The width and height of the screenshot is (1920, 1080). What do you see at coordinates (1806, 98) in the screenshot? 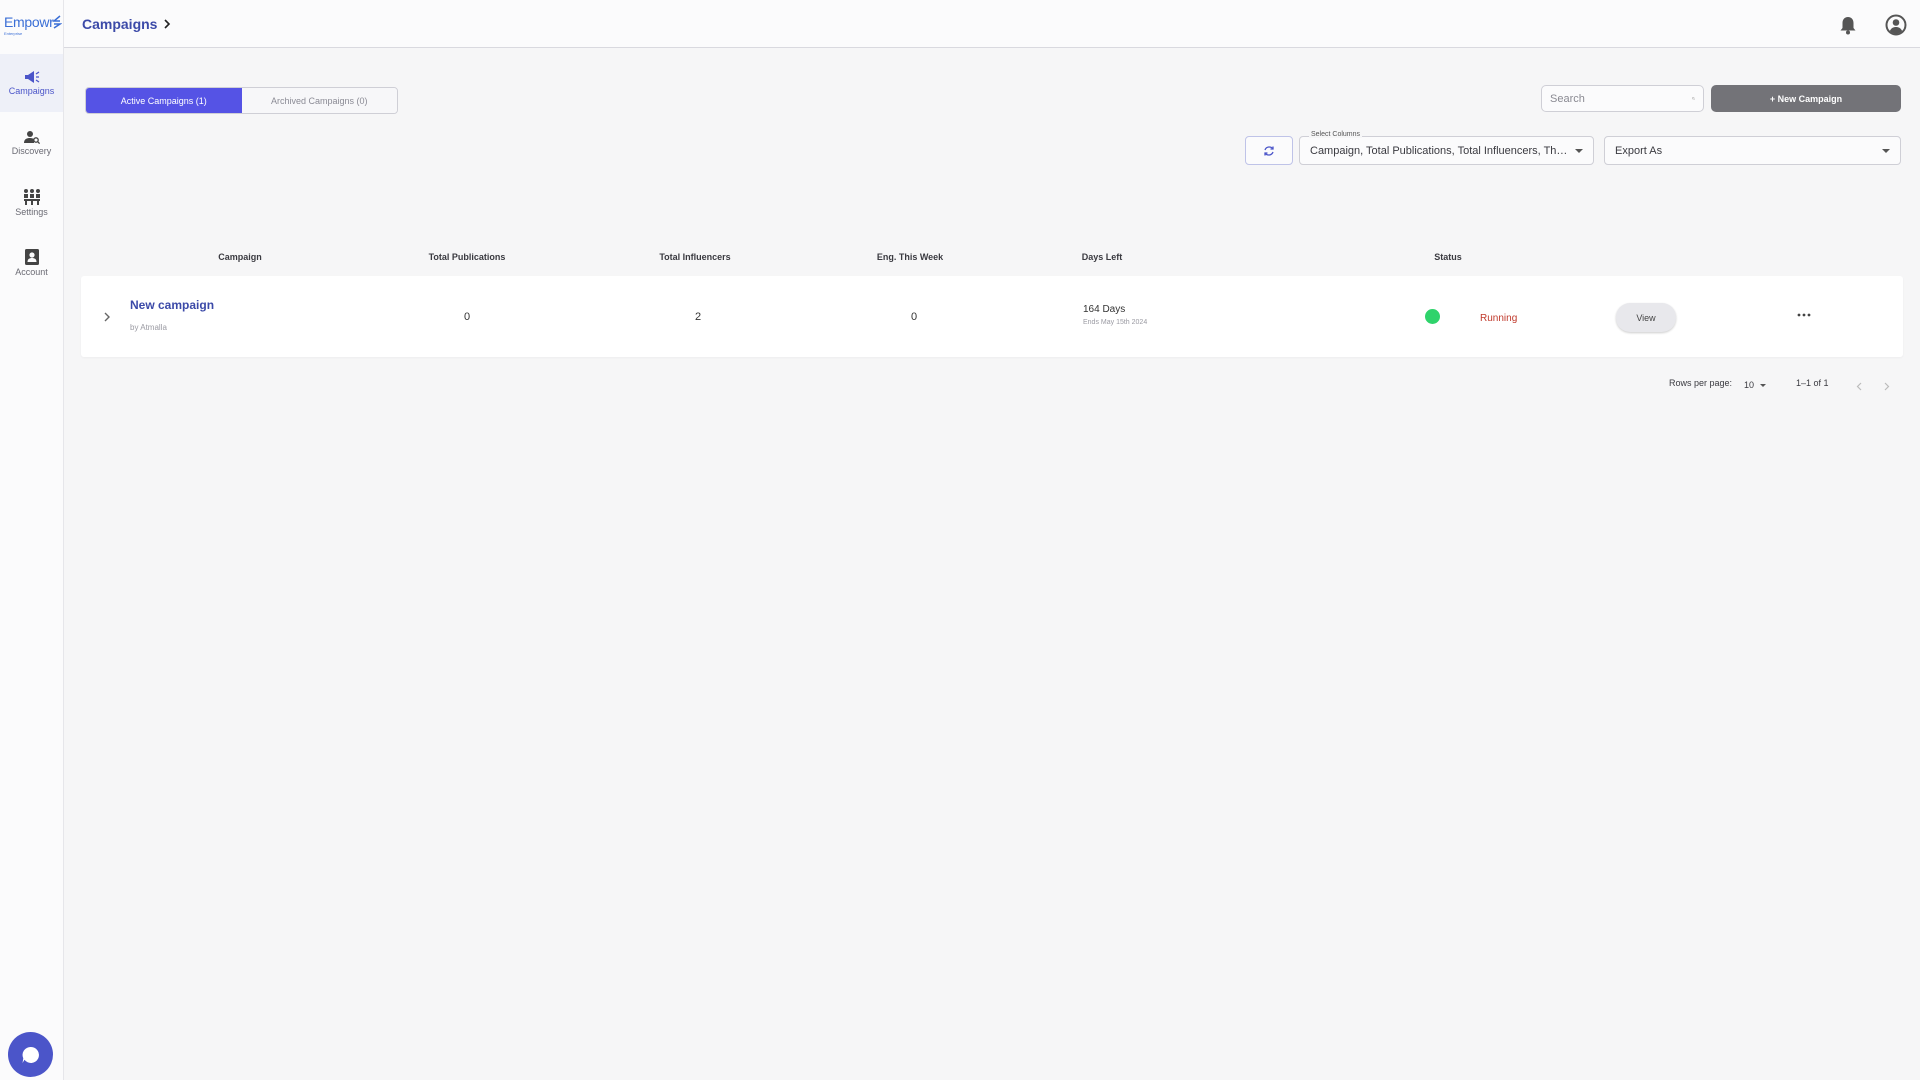
I see `new-campaign-button: + New Campaign` at bounding box center [1806, 98].